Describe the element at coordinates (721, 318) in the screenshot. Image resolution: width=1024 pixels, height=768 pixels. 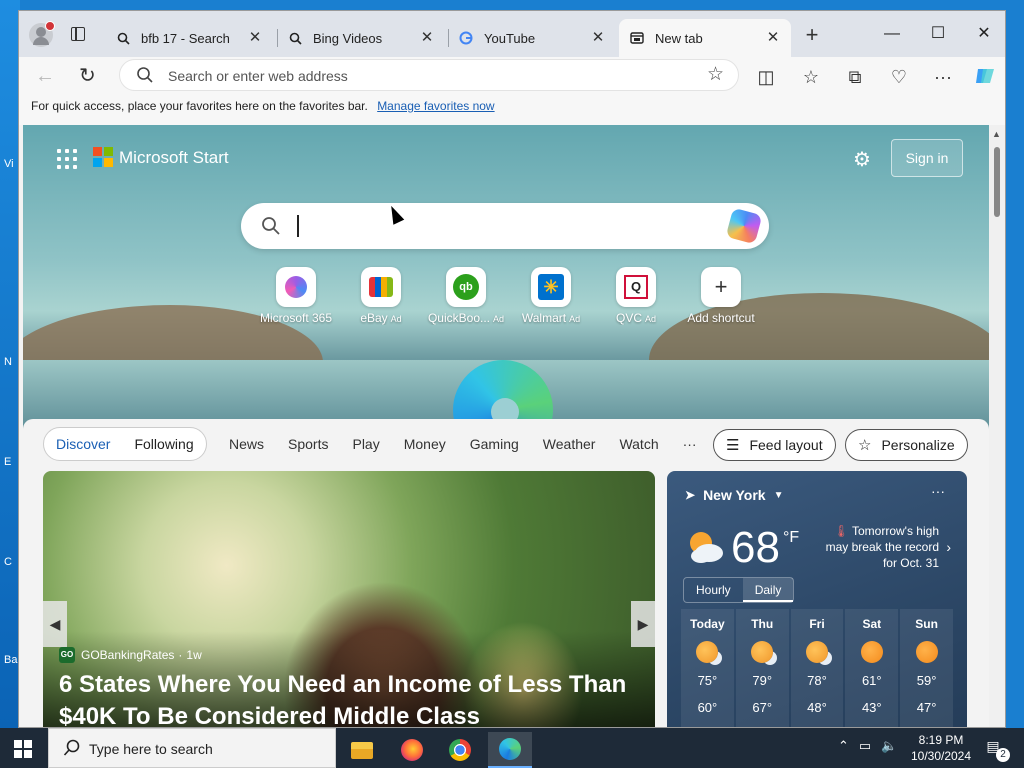
I see `quick-link-label: Add shortcut` at that location.